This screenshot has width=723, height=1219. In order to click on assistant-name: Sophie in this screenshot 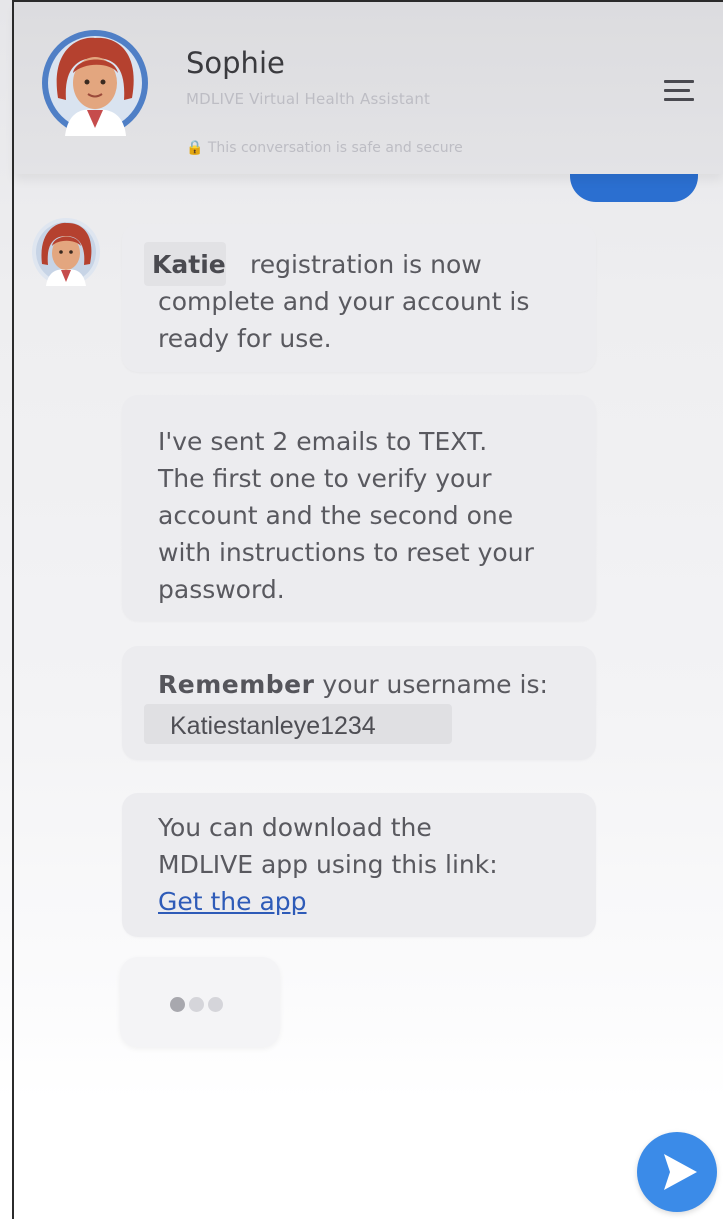, I will do `click(235, 63)`.